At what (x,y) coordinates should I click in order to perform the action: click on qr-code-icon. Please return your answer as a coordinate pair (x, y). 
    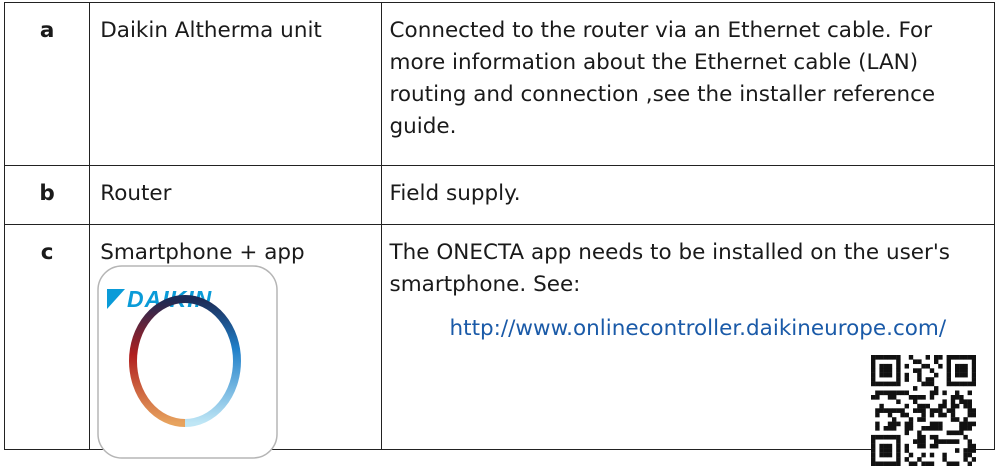
    Looking at the image, I should click on (923, 410).